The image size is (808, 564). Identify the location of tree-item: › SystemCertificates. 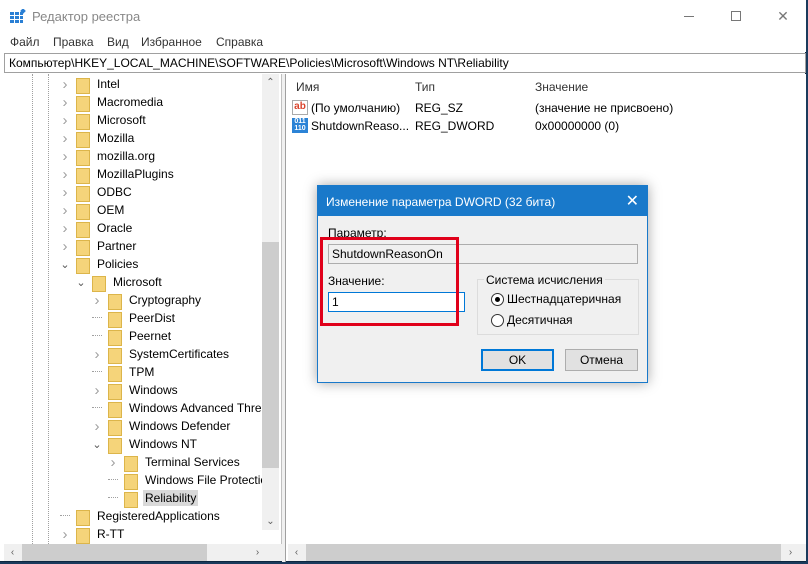
(161, 354).